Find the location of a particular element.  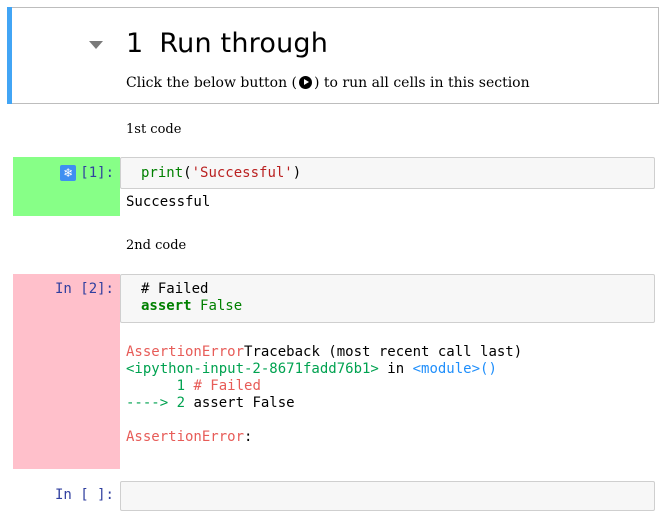

freeze-snowflake-icon: ❄ is located at coordinates (68, 173).